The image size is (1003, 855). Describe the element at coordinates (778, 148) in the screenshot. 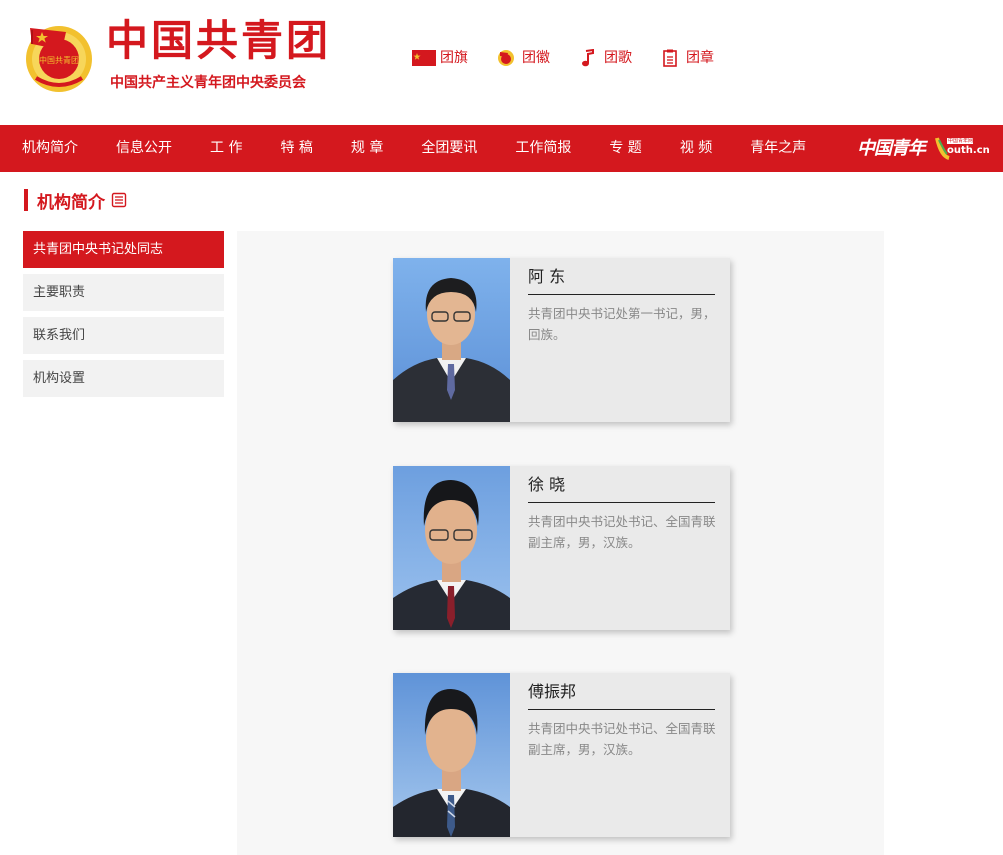

I see `nav-item-youth-voice: 青年之声` at that location.